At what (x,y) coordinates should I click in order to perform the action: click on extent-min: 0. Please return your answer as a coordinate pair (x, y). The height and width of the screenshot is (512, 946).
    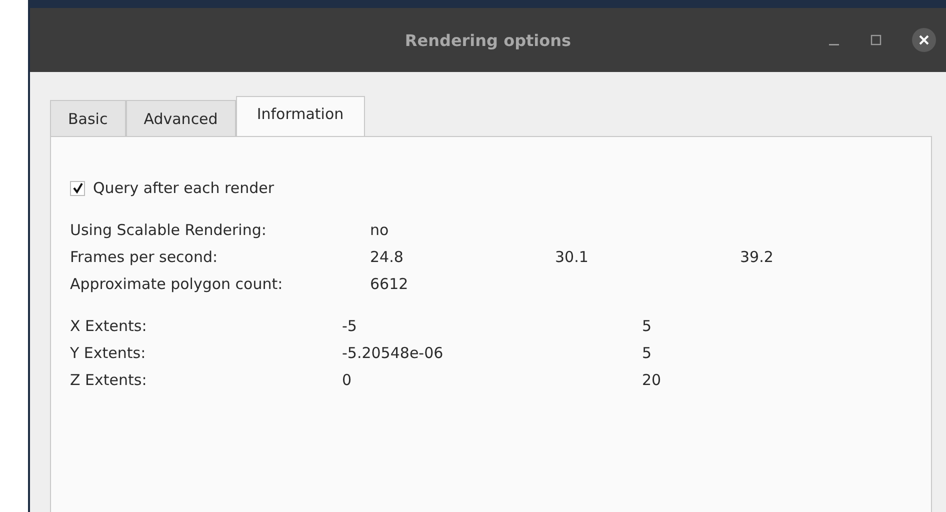
    Looking at the image, I should click on (347, 380).